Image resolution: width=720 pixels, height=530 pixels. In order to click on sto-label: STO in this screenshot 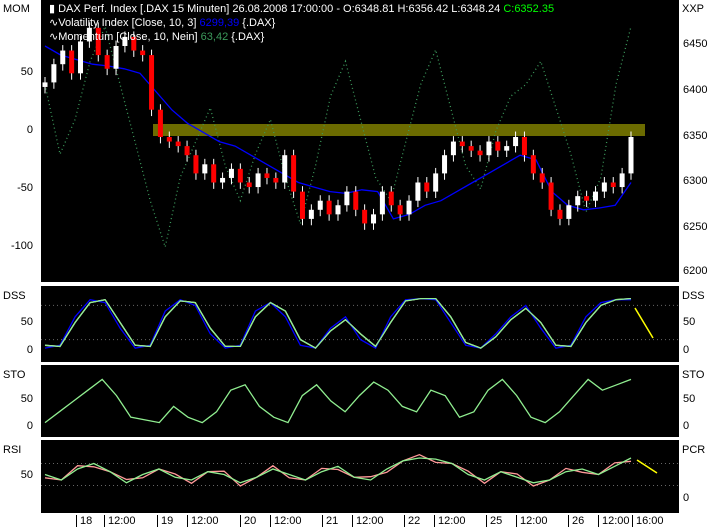, I will do `click(14, 375)`.